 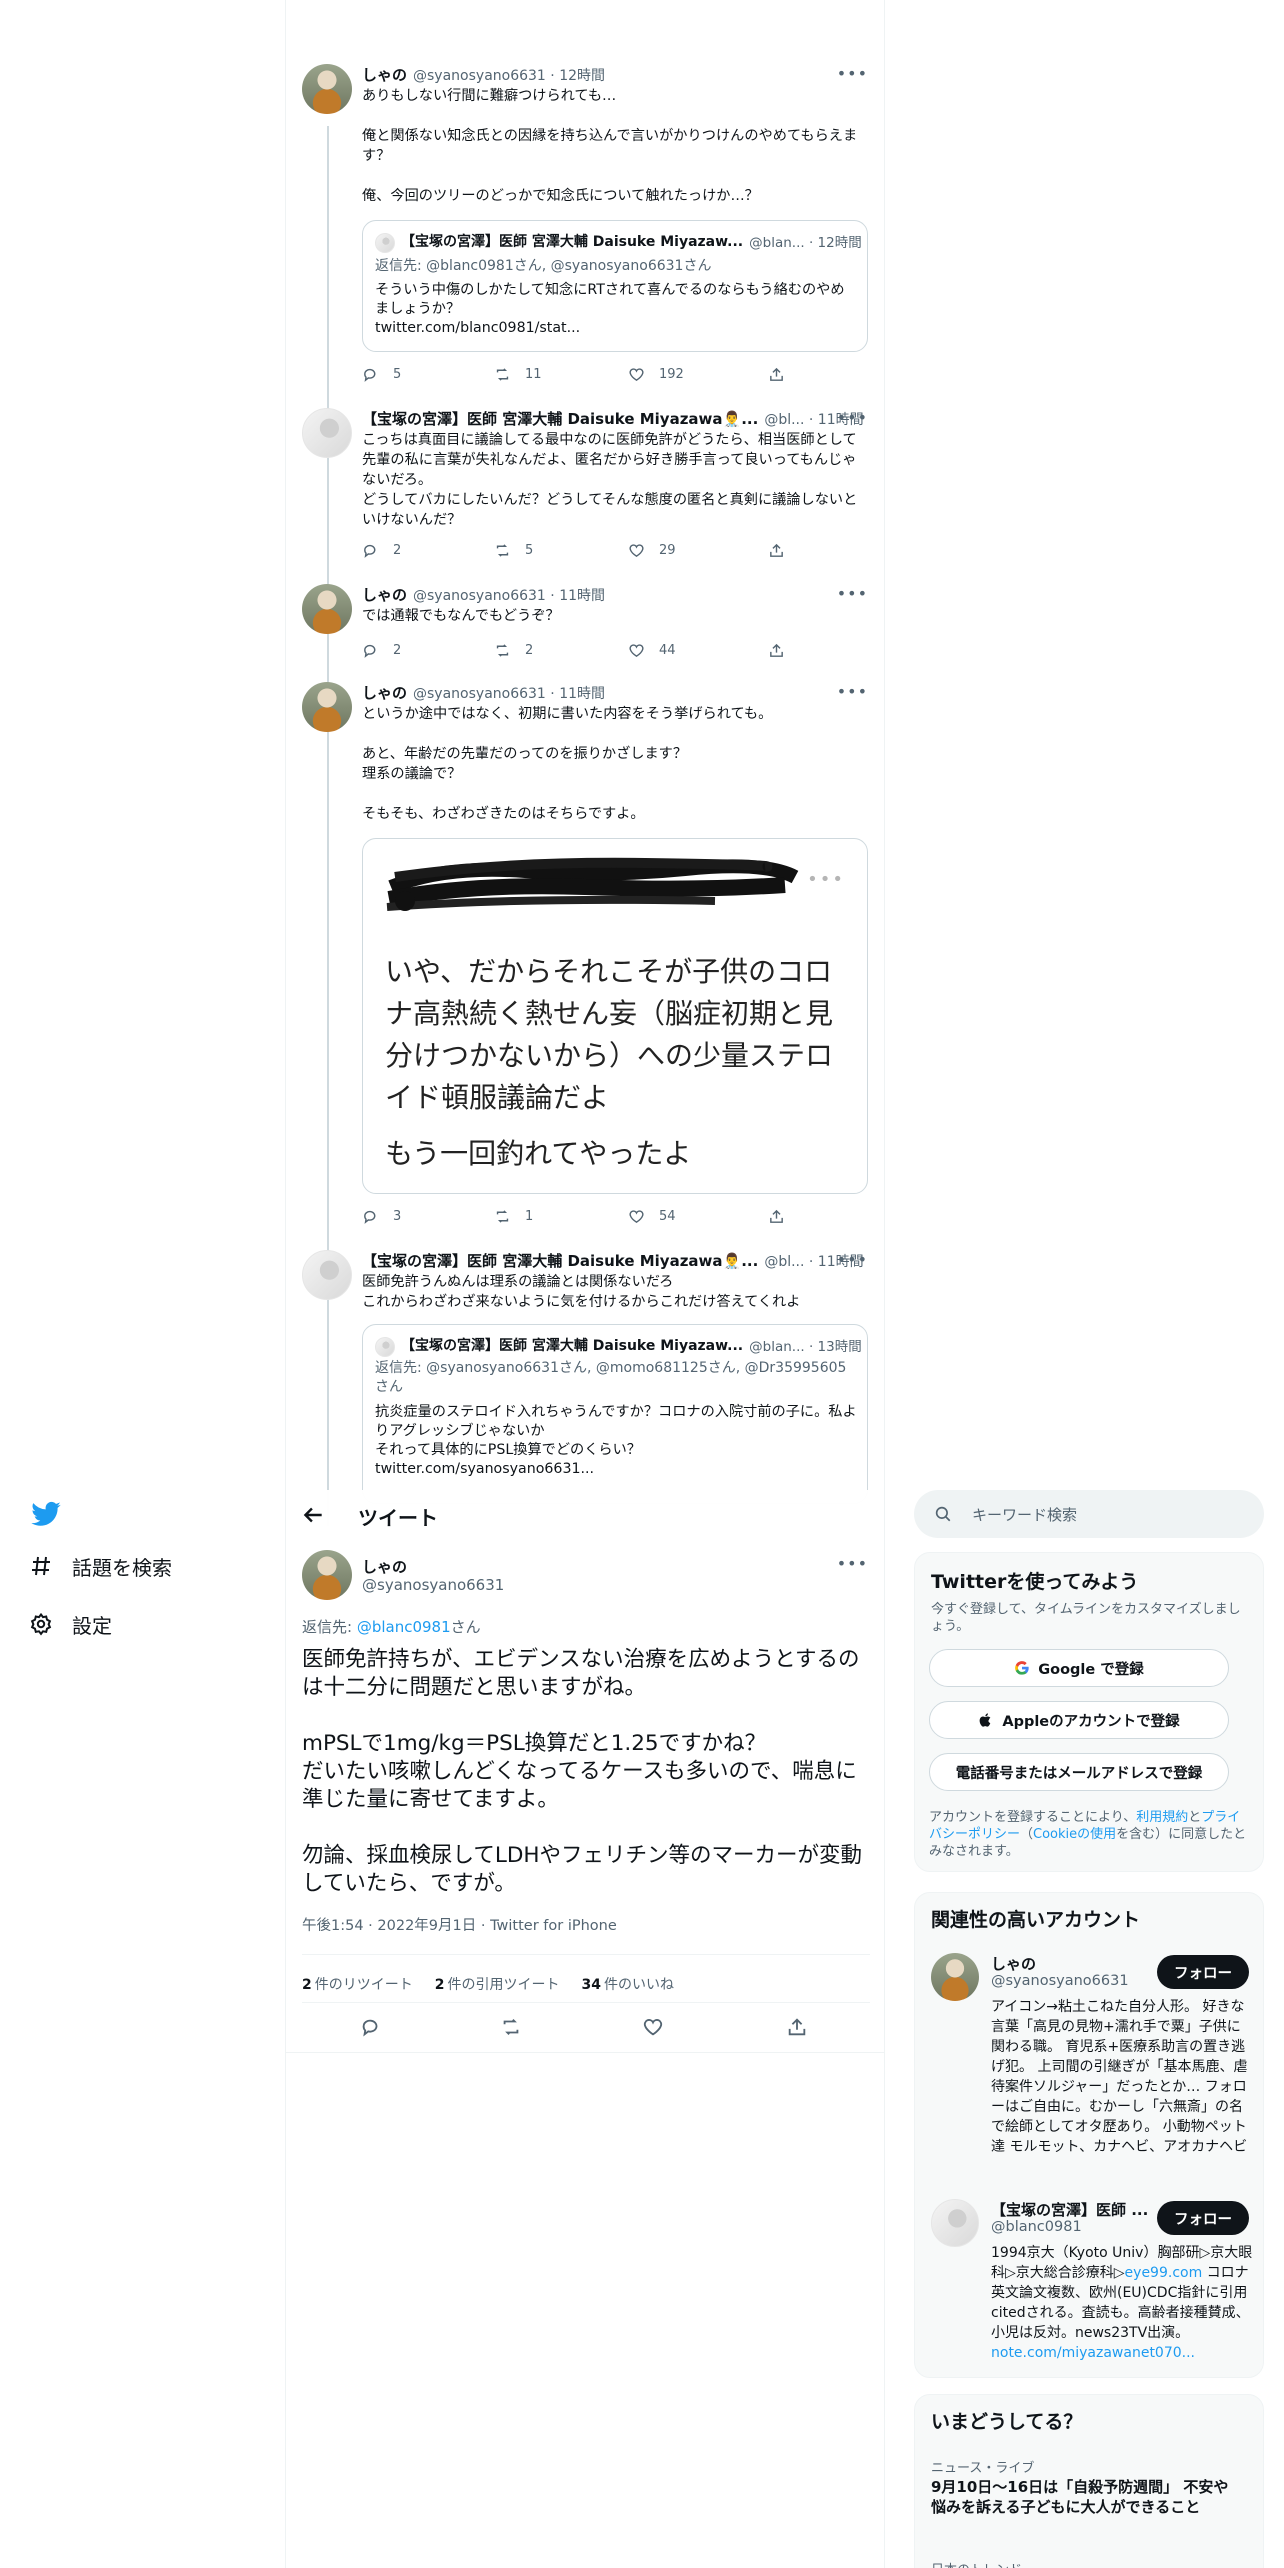 What do you see at coordinates (497, 1984) in the screenshot?
I see `quote-stat: 2 件の引用ツイート` at bounding box center [497, 1984].